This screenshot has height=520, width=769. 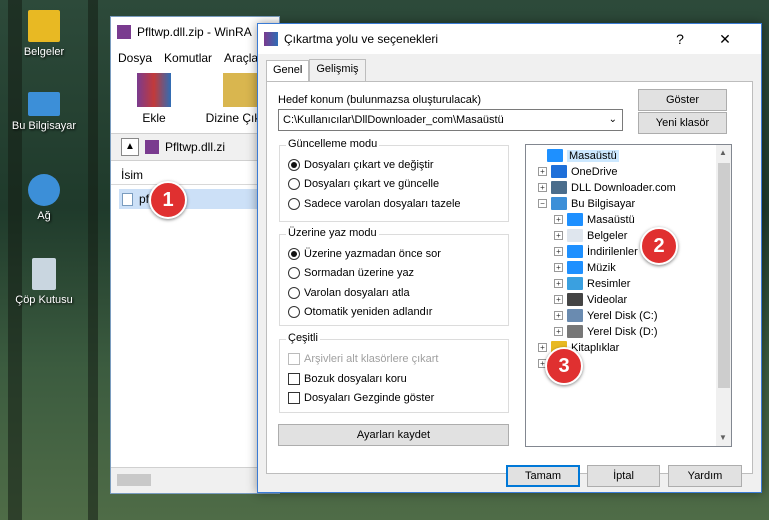 What do you see at coordinates (195, 101) in the screenshot?
I see `winrar-toolbar: Ekle Dizine Çıkart` at bounding box center [195, 101].